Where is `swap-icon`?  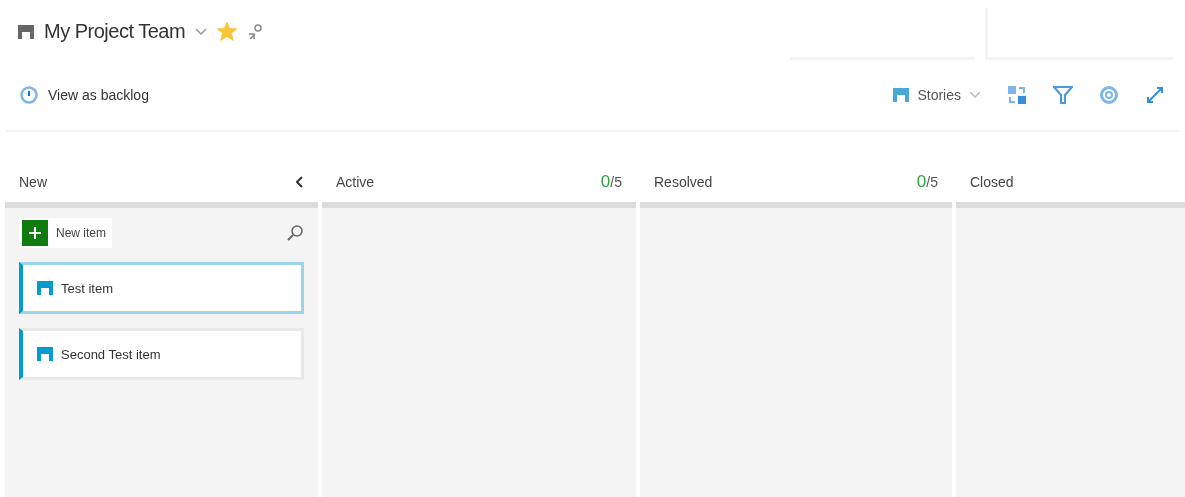
swap-icon is located at coordinates (1017, 95).